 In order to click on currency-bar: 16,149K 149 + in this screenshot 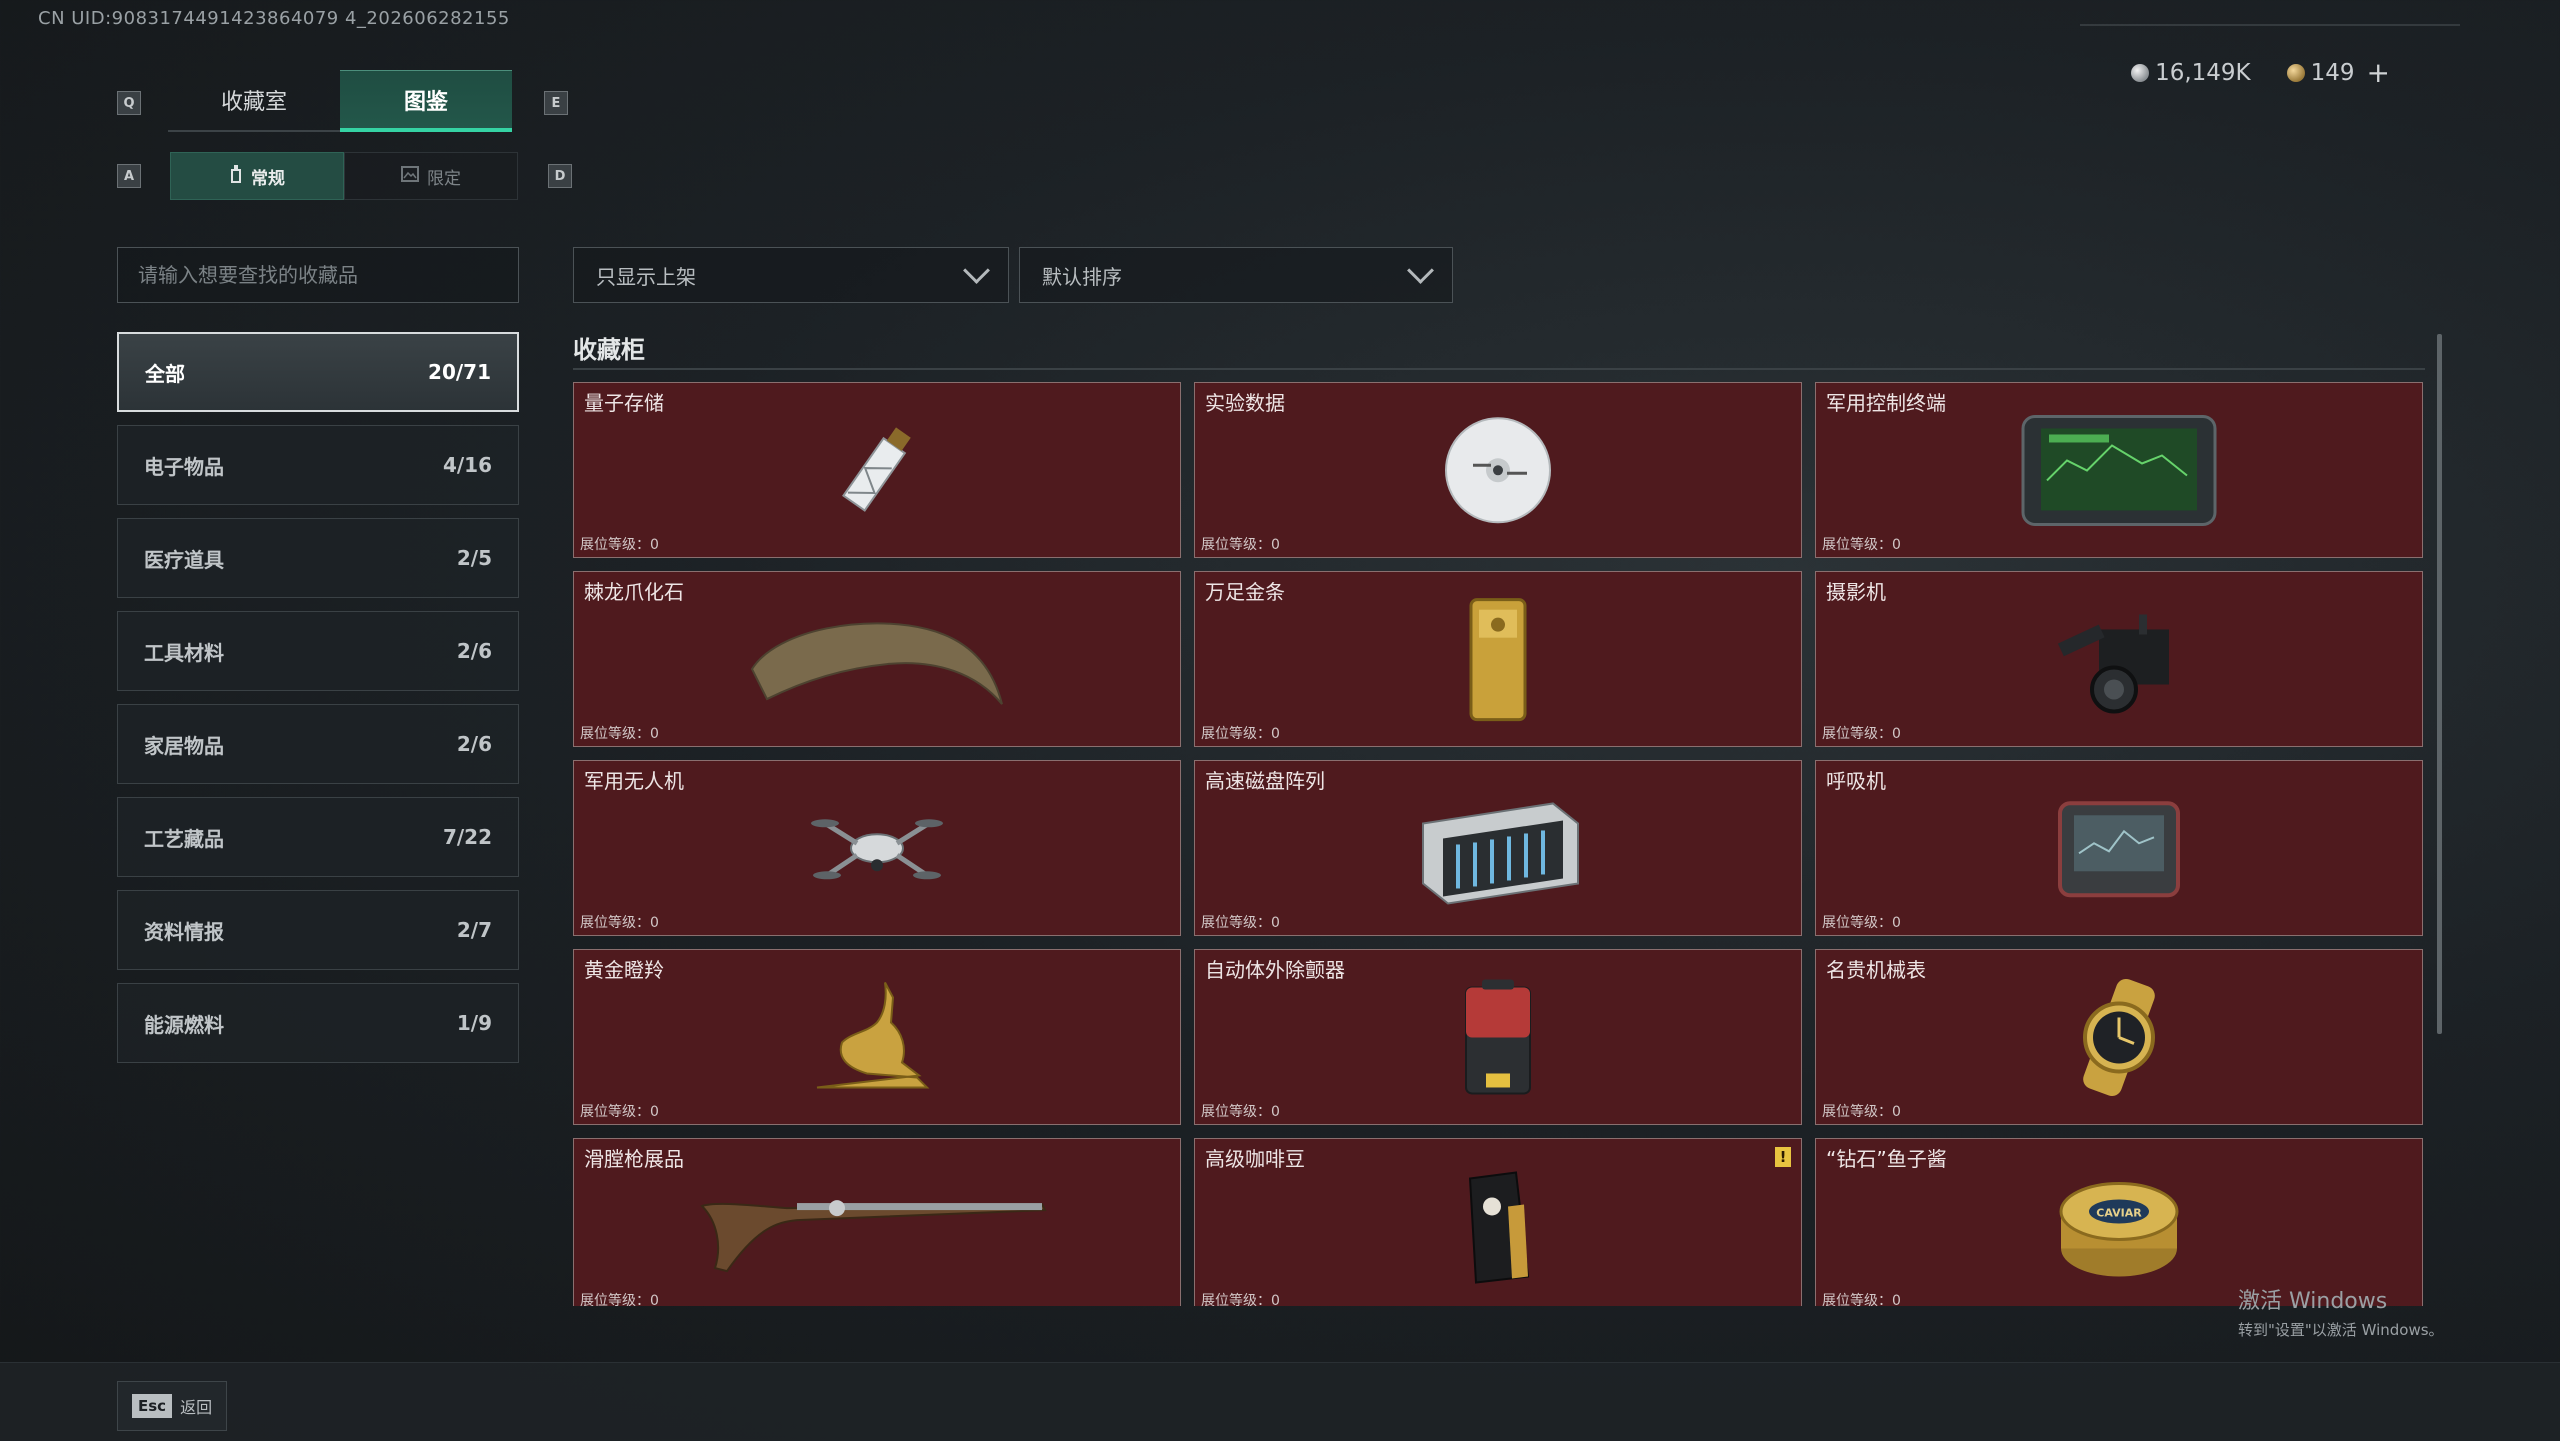, I will do `click(2249, 72)`.